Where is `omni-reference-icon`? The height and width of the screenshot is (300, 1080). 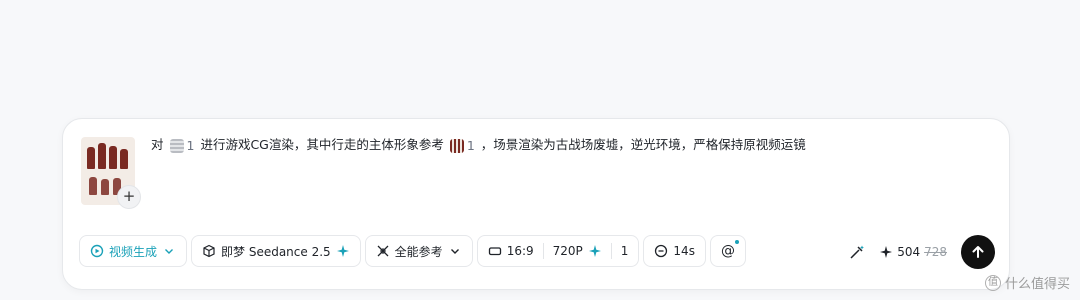
omni-reference-icon is located at coordinates (383, 251).